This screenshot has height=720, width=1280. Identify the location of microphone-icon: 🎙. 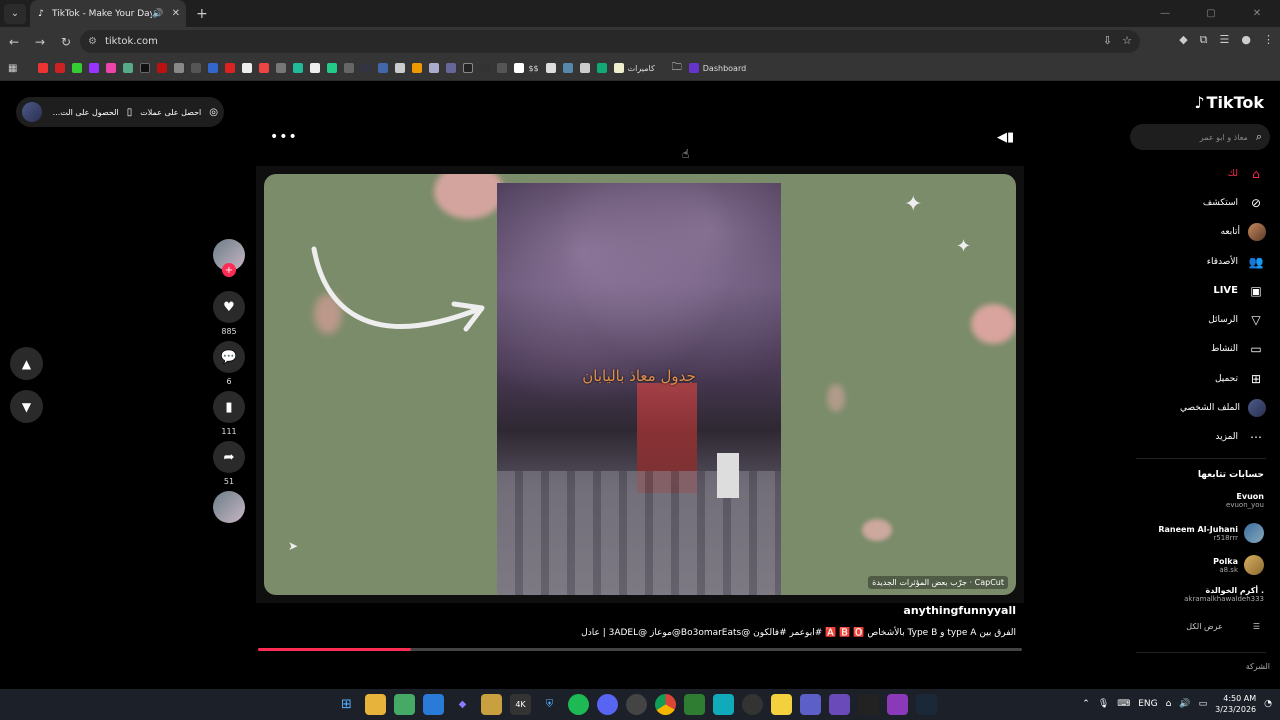
(1103, 704).